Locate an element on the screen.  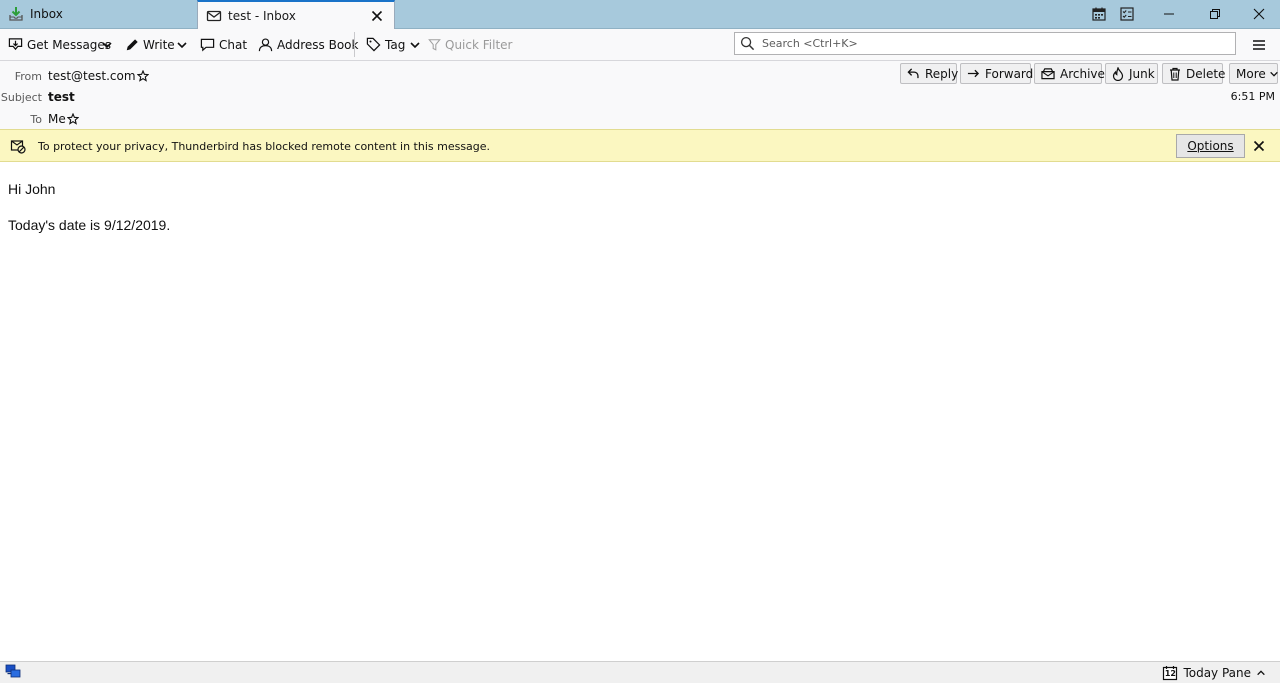
toolbar-separator is located at coordinates (354, 44).